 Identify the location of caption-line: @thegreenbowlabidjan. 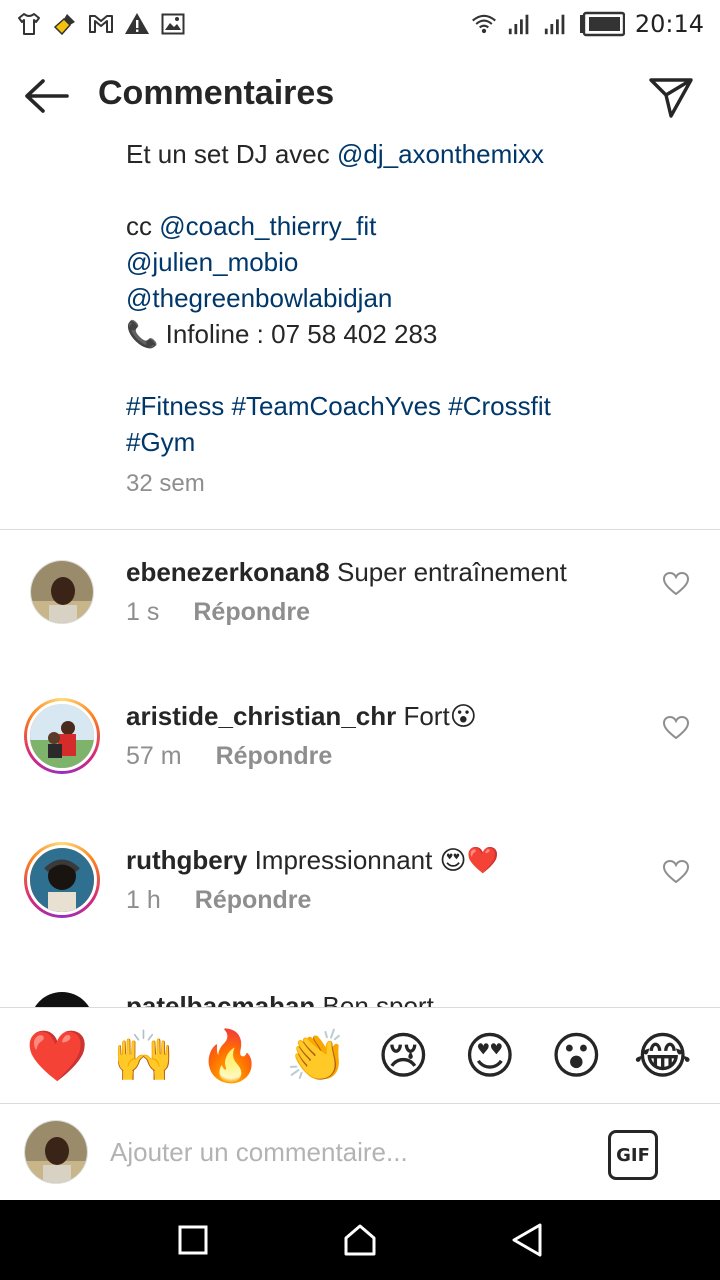
(411, 298).